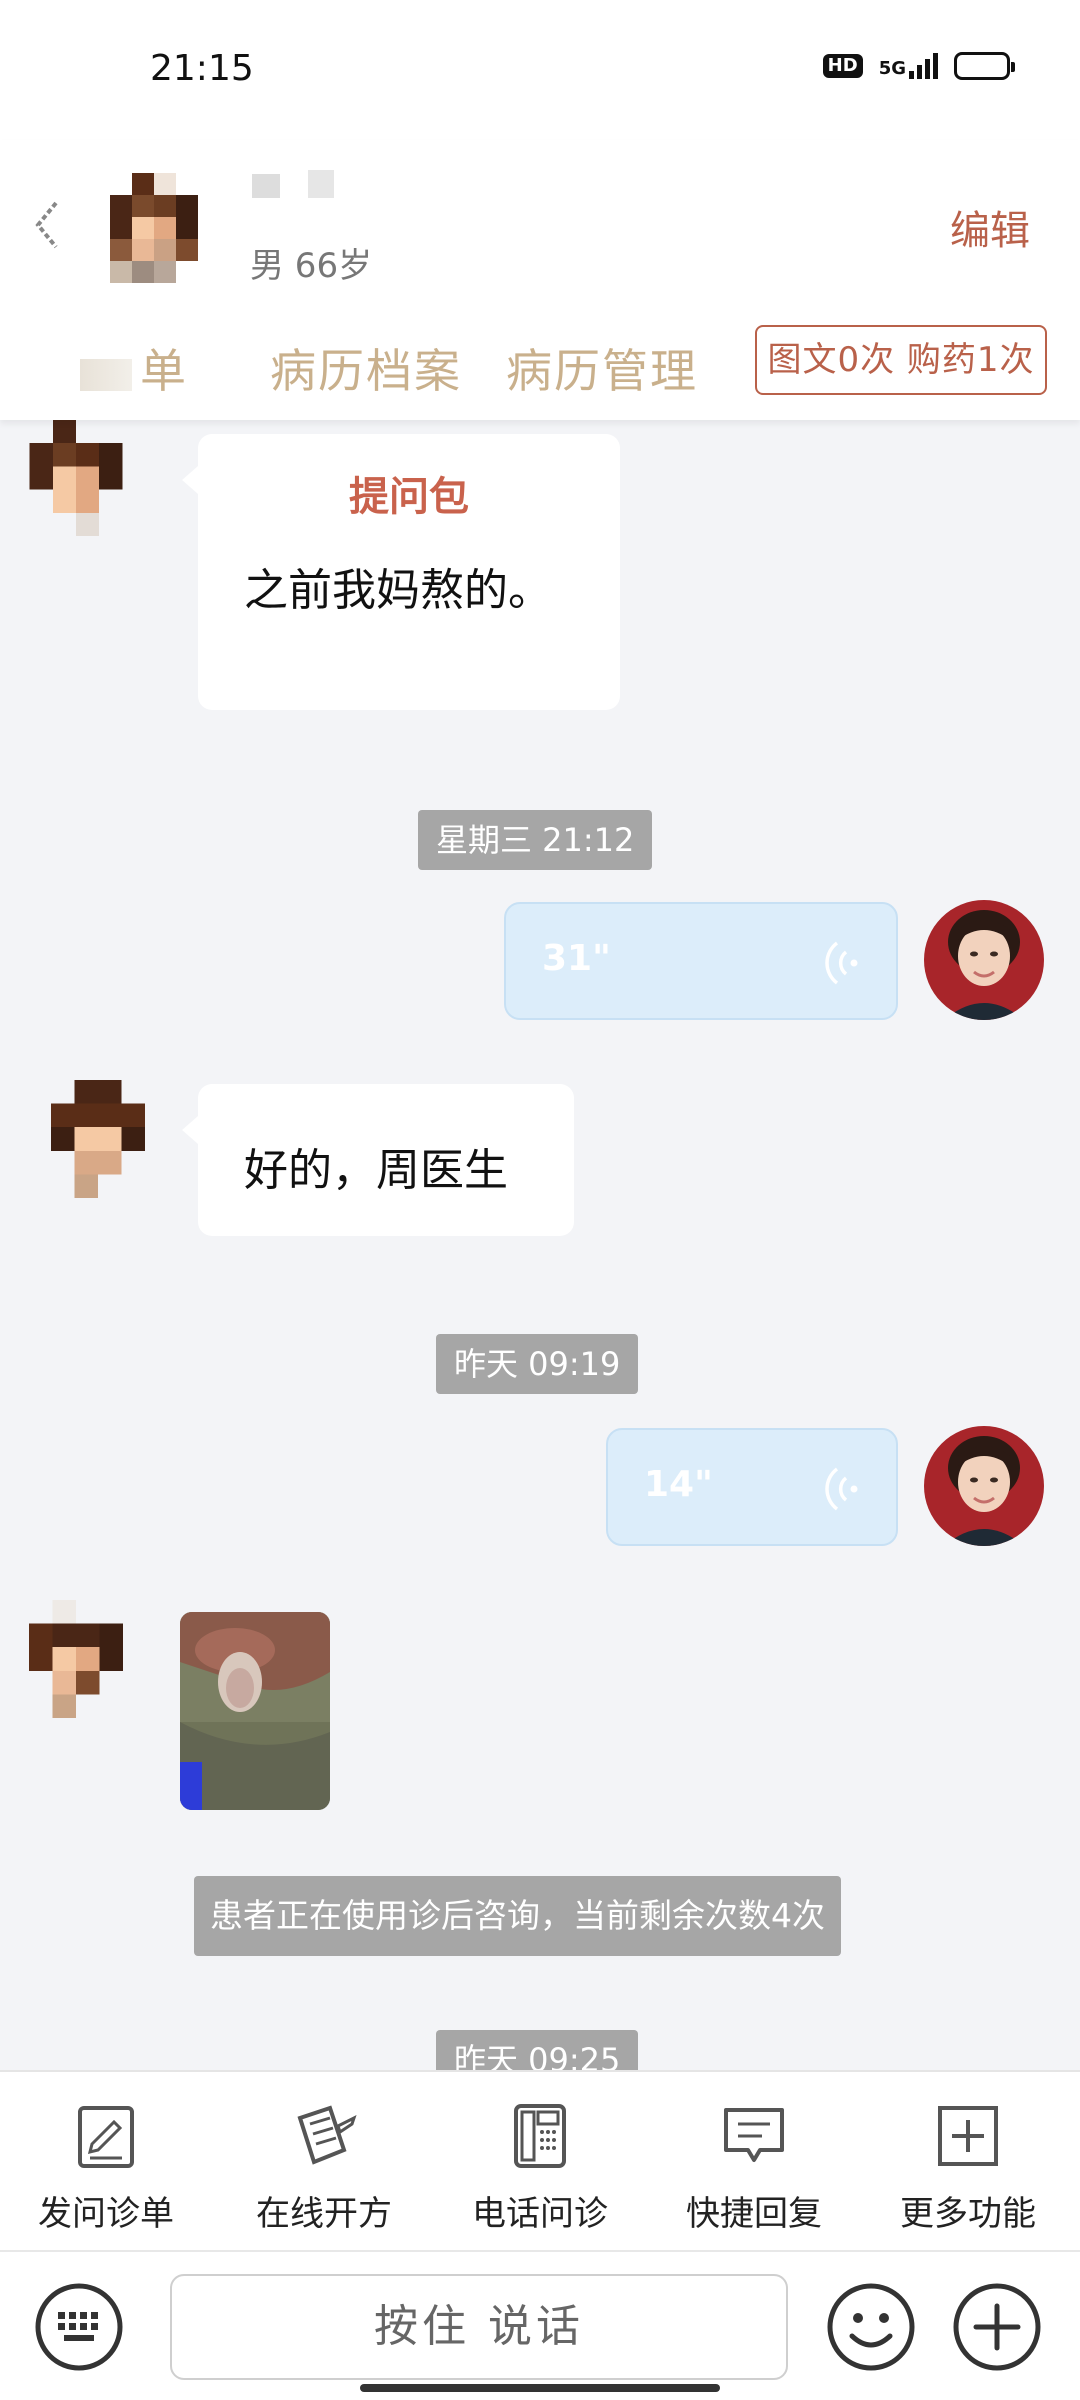 Image resolution: width=1080 pixels, height=2400 pixels. I want to click on phone-consultation-button: 电话问诊, so click(540, 2167).